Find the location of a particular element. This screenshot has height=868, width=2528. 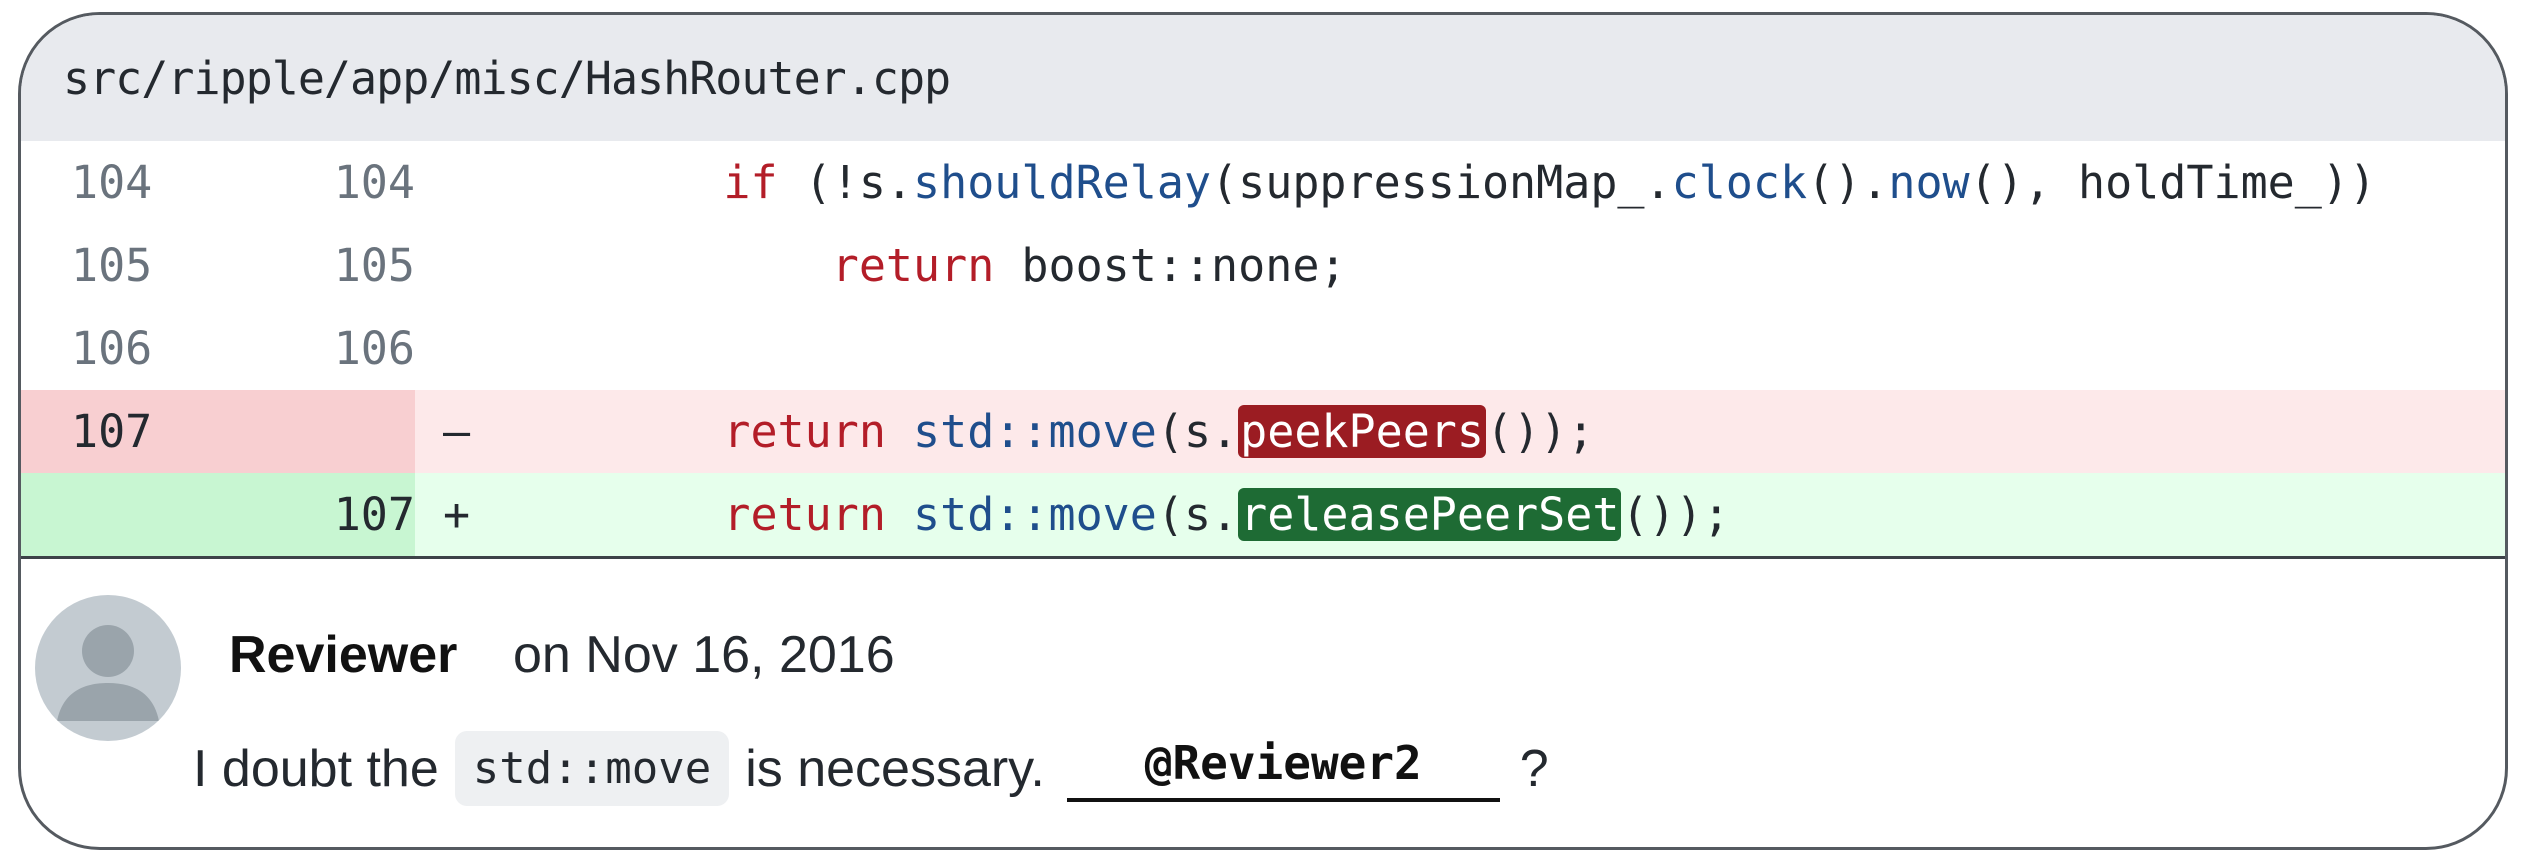

old-line-number: 104 is located at coordinates (125, 182).